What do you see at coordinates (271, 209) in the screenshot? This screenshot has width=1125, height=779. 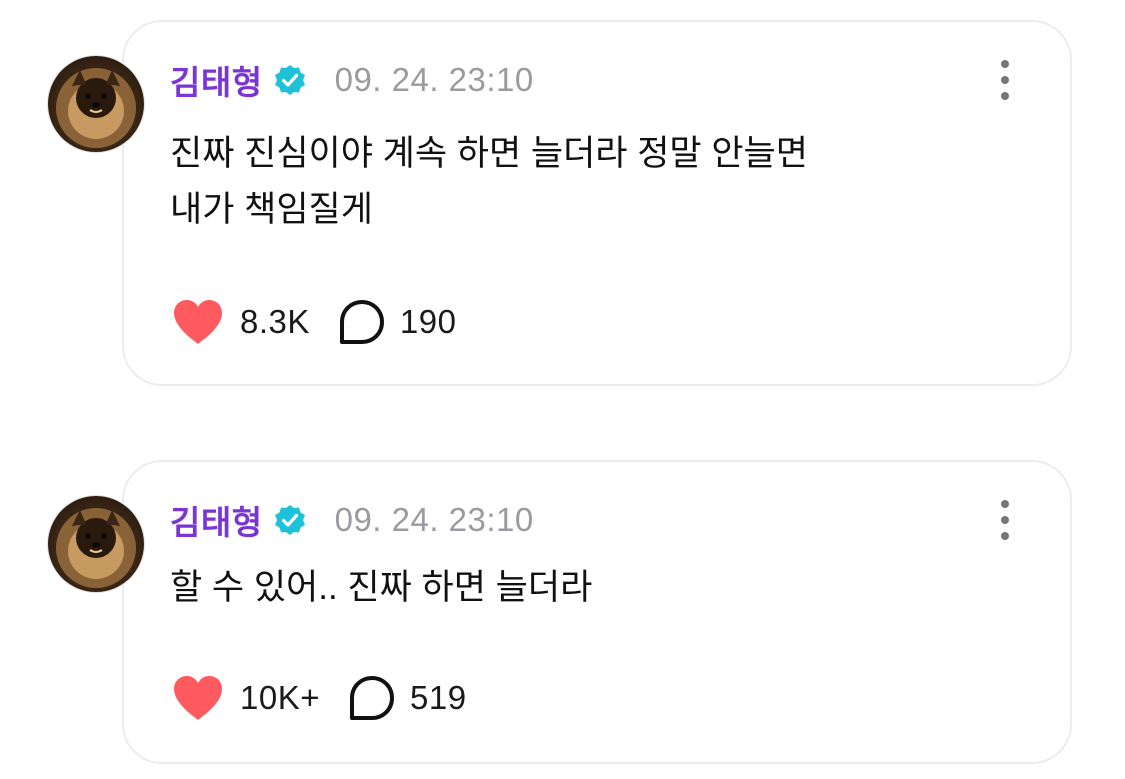 I see `comment-text-line: 내가 책임질게` at bounding box center [271, 209].